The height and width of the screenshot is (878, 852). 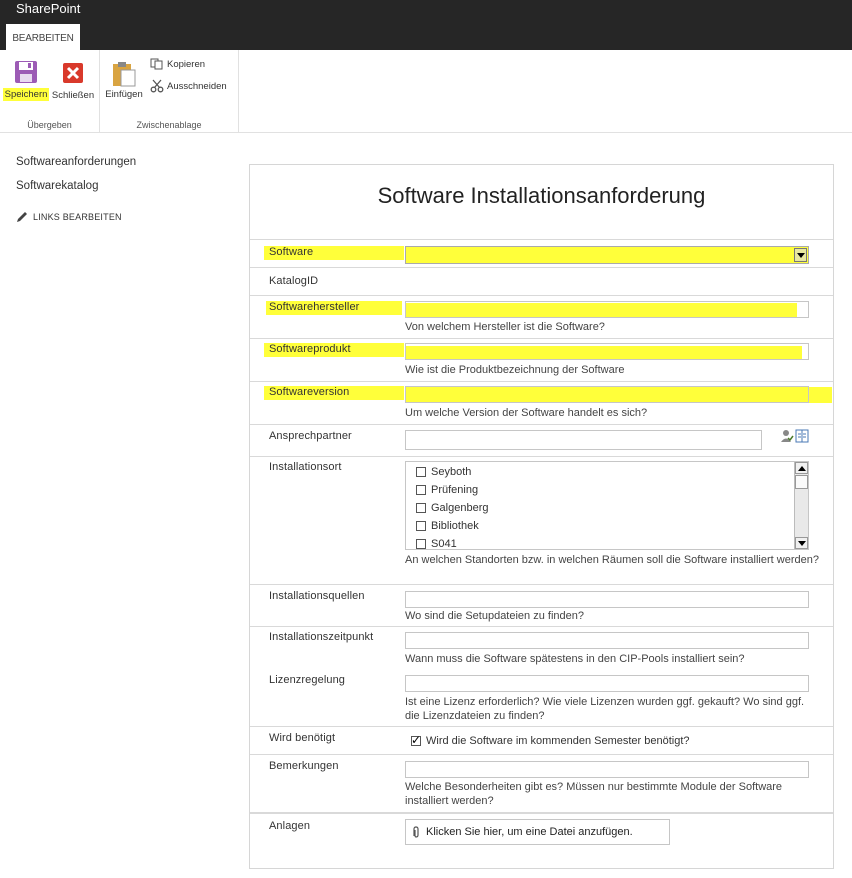 I want to click on row-katalogid: KatalogID, so click(x=541, y=281).